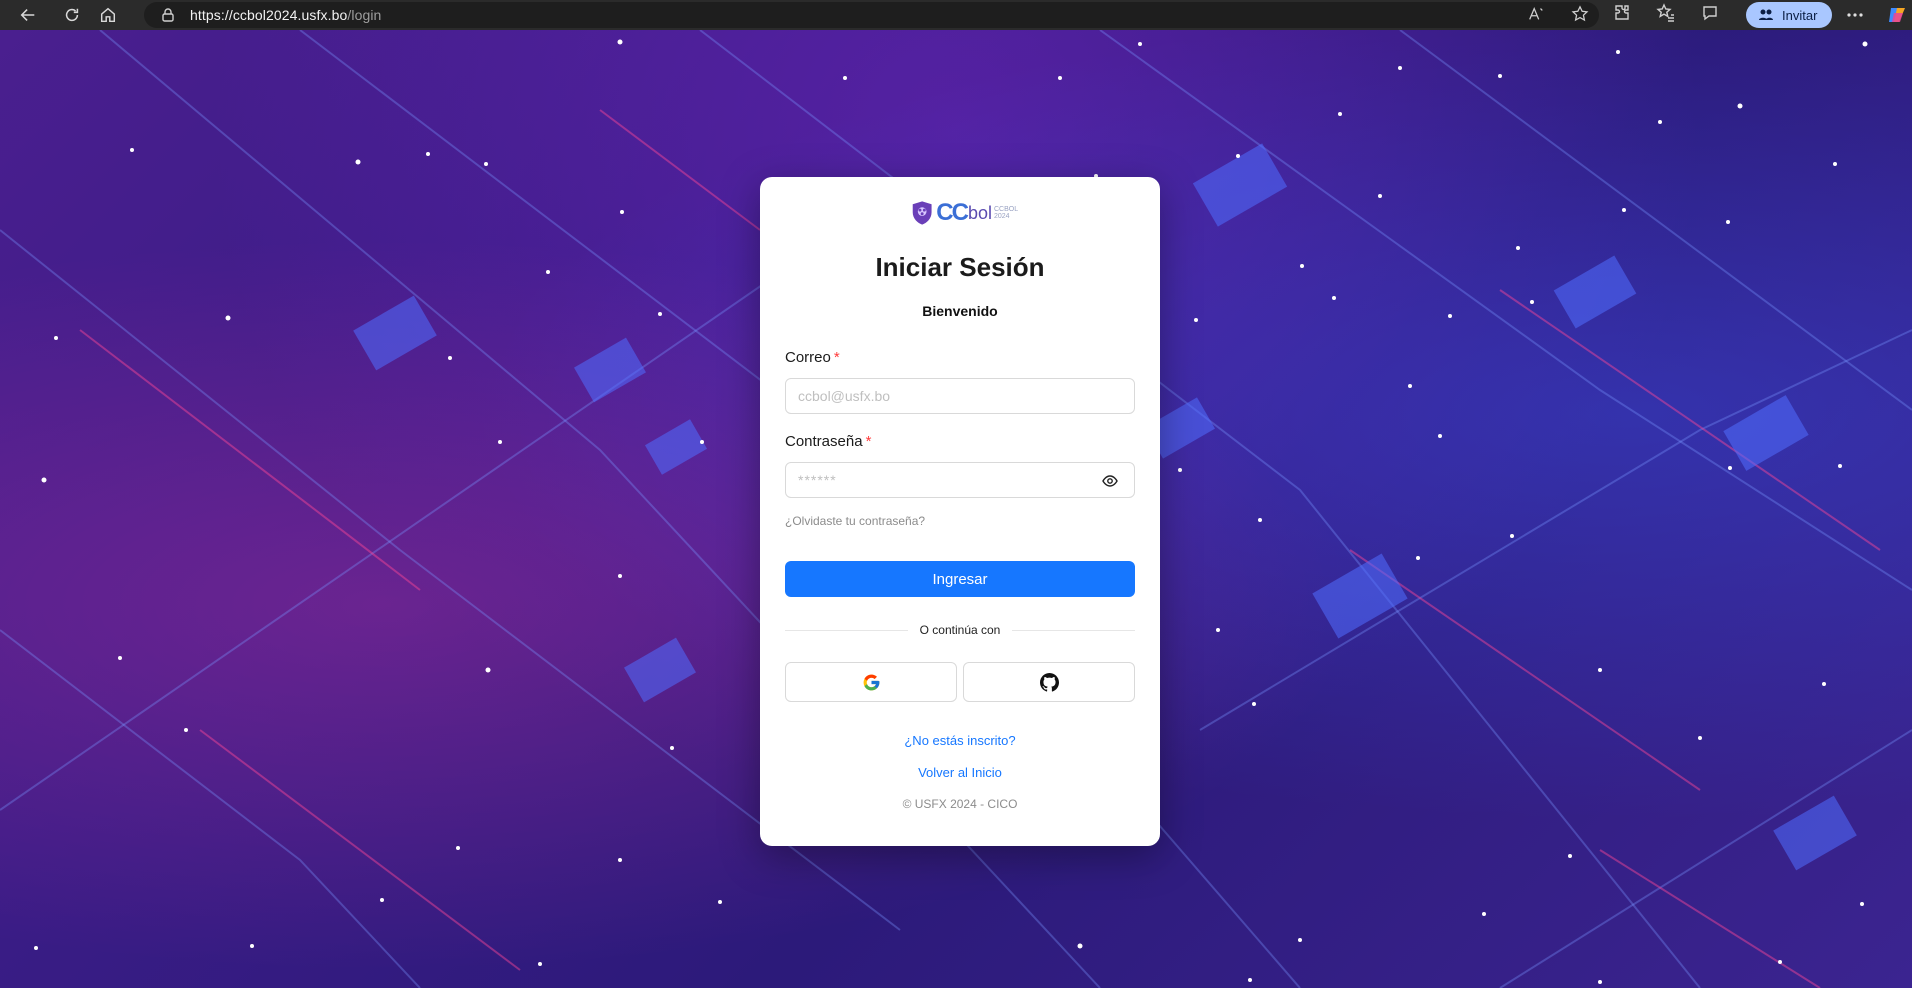  What do you see at coordinates (960, 772) in the screenshot?
I see `back-home-link: Volver al Inicio` at bounding box center [960, 772].